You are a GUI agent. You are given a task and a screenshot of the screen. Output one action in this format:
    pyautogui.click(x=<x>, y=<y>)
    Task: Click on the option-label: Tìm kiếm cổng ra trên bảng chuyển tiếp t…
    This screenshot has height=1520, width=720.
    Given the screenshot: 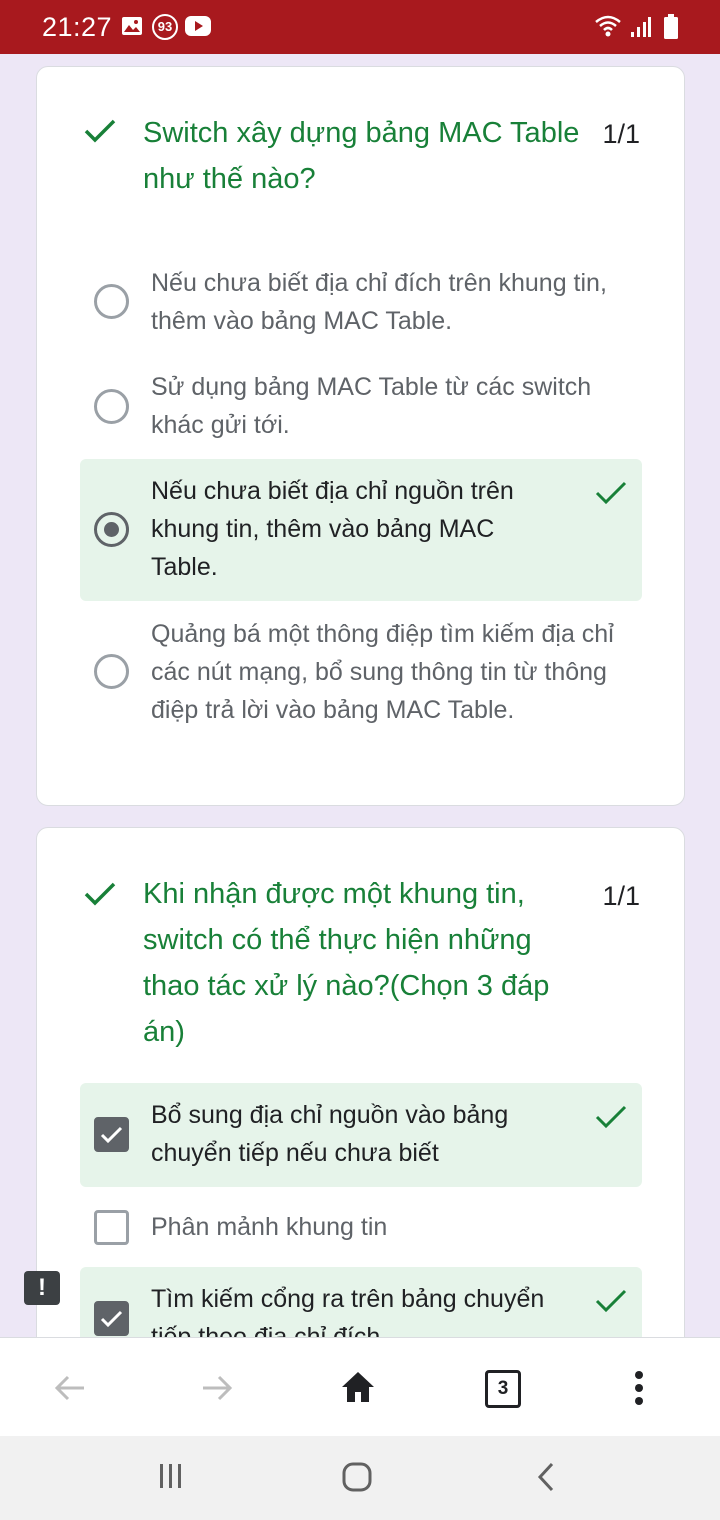 What is the action you would take?
    pyautogui.click(x=348, y=1311)
    